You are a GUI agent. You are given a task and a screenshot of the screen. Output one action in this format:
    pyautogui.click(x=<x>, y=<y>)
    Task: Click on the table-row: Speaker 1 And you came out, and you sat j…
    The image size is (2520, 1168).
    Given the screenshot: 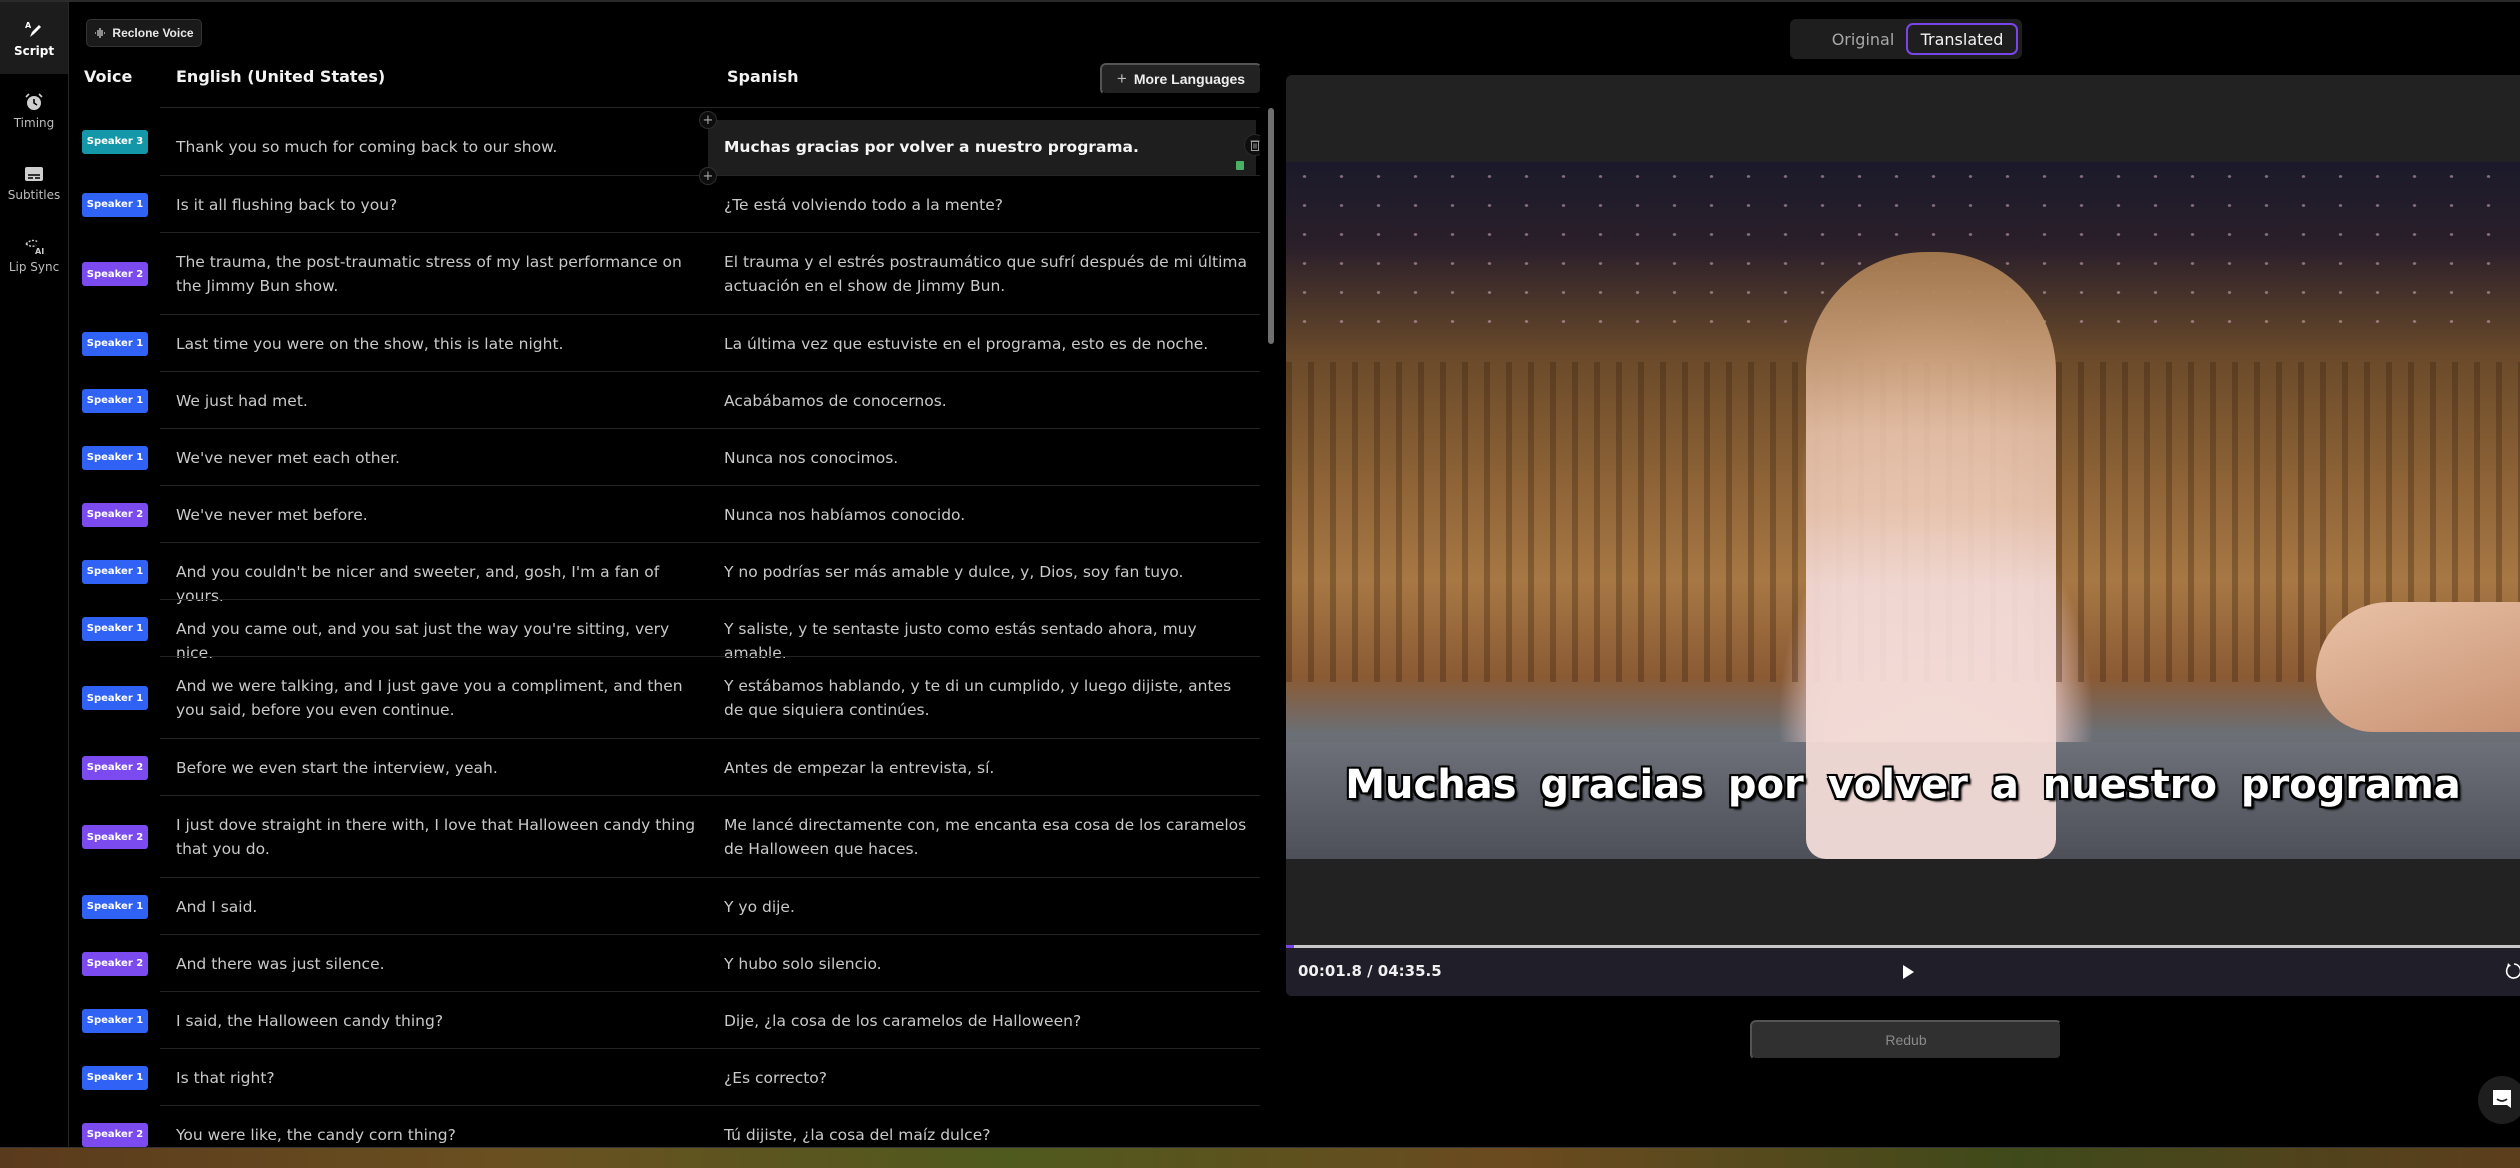 What is the action you would take?
    pyautogui.click(x=665, y=631)
    